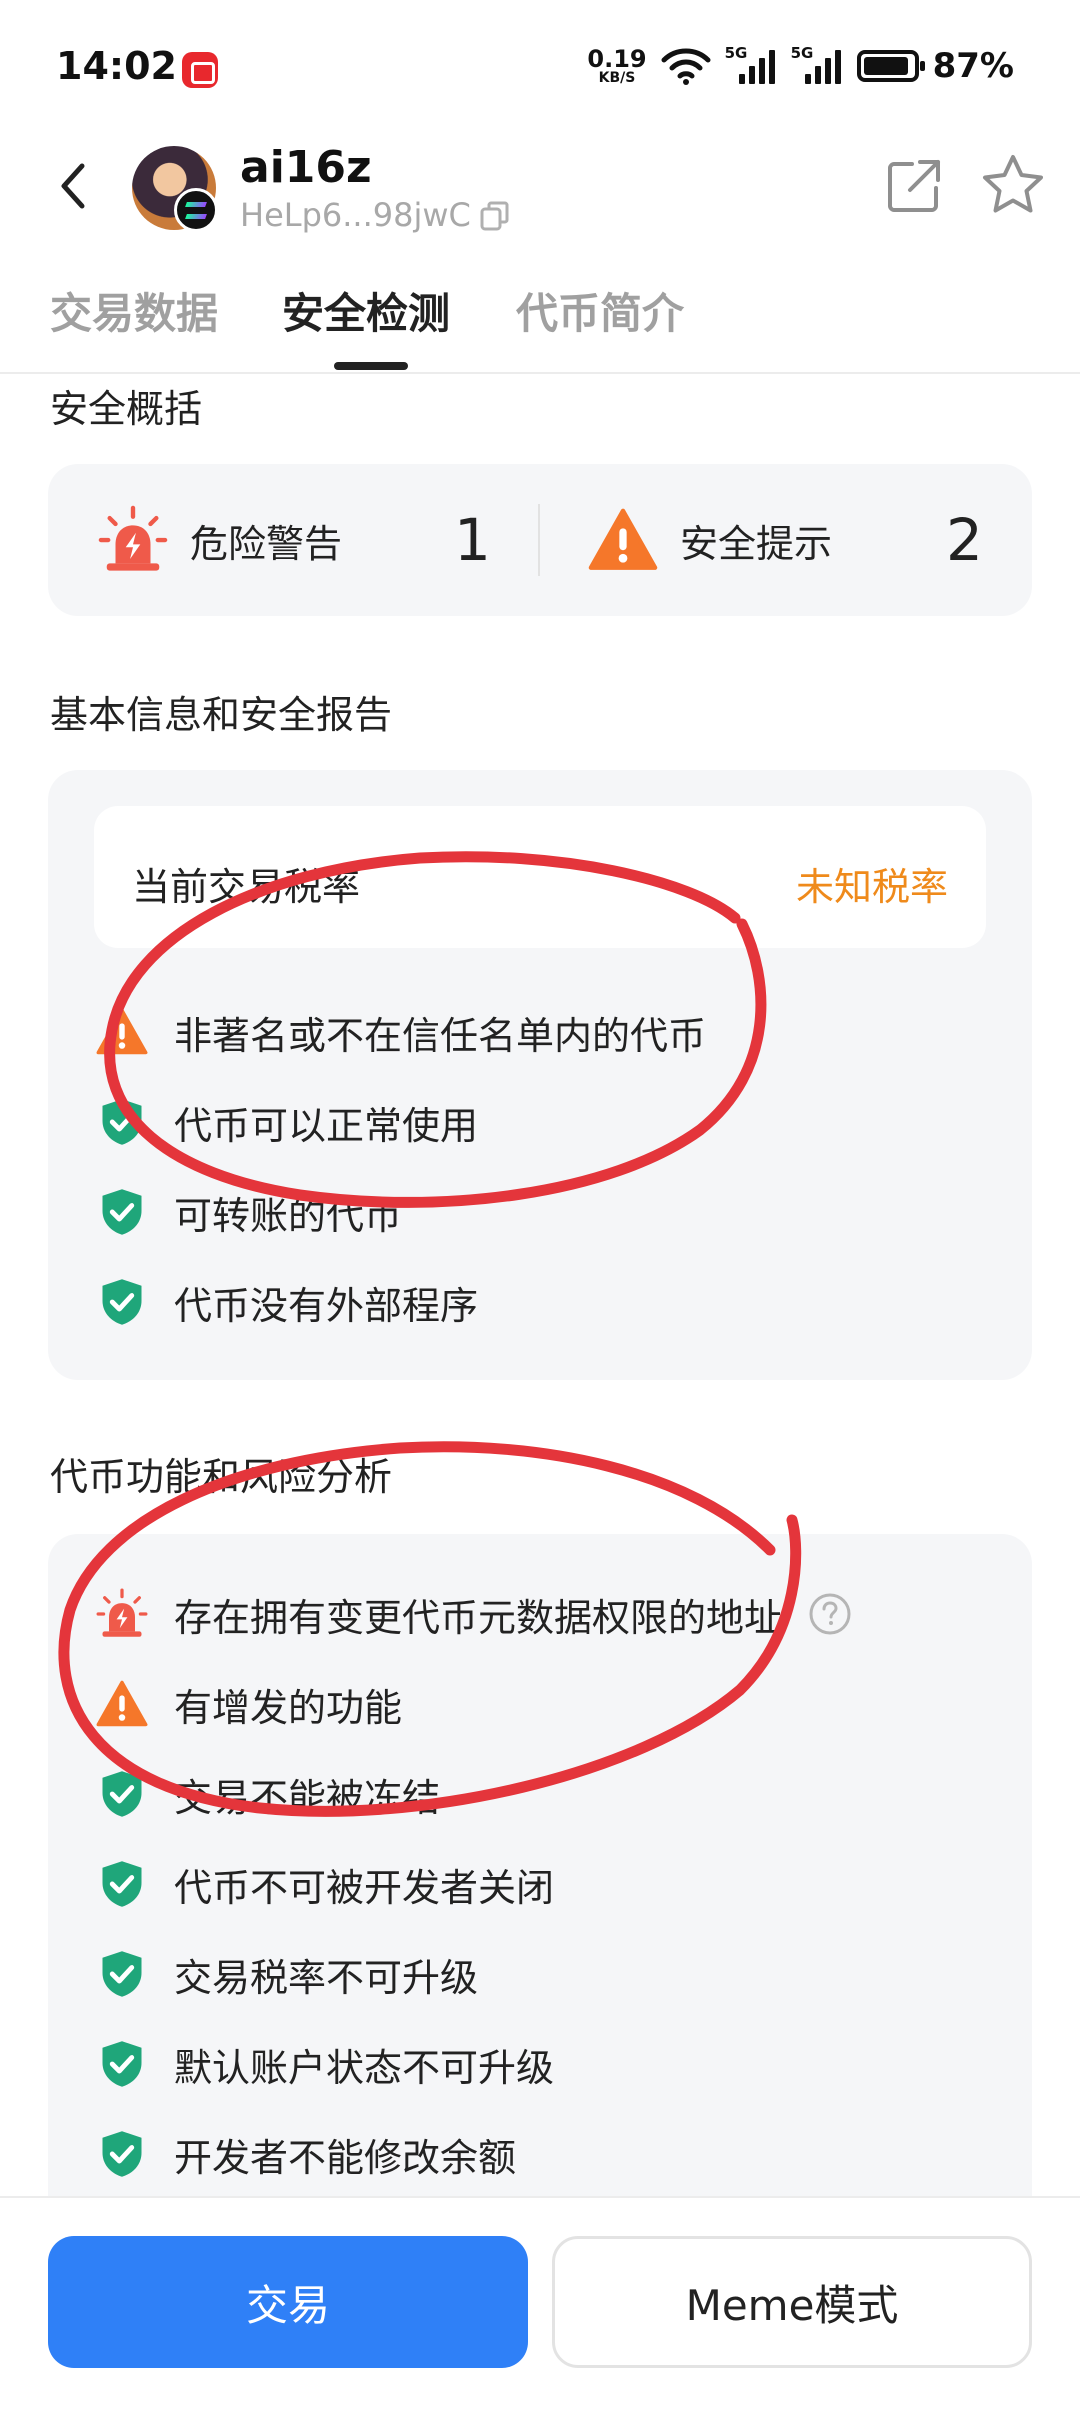 The image size is (1080, 2412). Describe the element at coordinates (364, 1887) in the screenshot. I see `check-text: 代币不可被开发者关闭` at that location.